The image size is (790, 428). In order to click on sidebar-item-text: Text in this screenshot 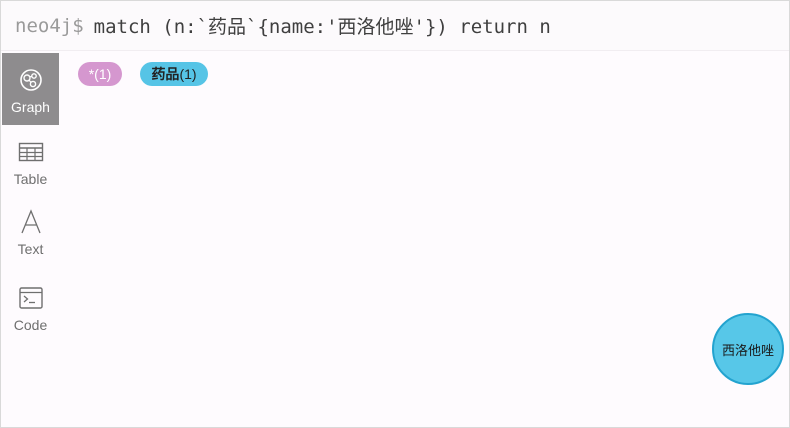, I will do `click(30, 231)`.